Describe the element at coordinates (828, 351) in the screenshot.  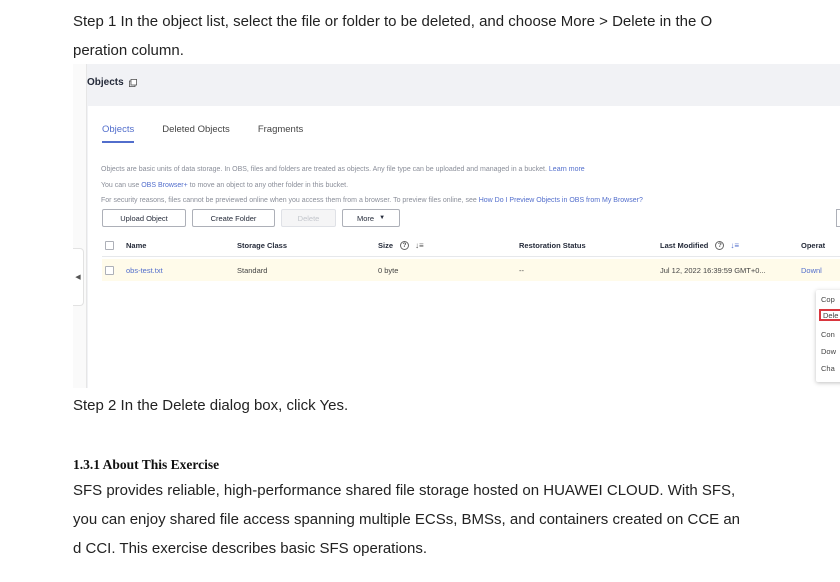
I see `menu-item-download: Dow` at that location.